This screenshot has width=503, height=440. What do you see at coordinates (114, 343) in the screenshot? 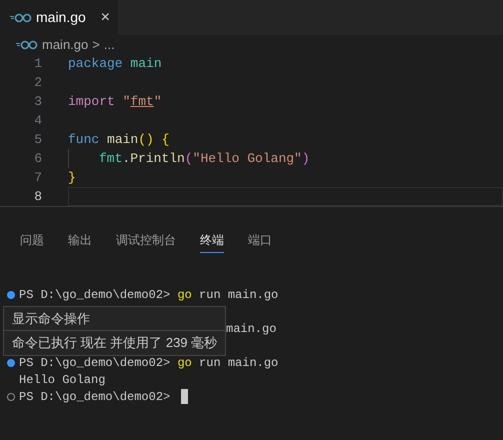
I see `popup-detail: 命令已执行 现在 并使用了 239 毫秒` at bounding box center [114, 343].